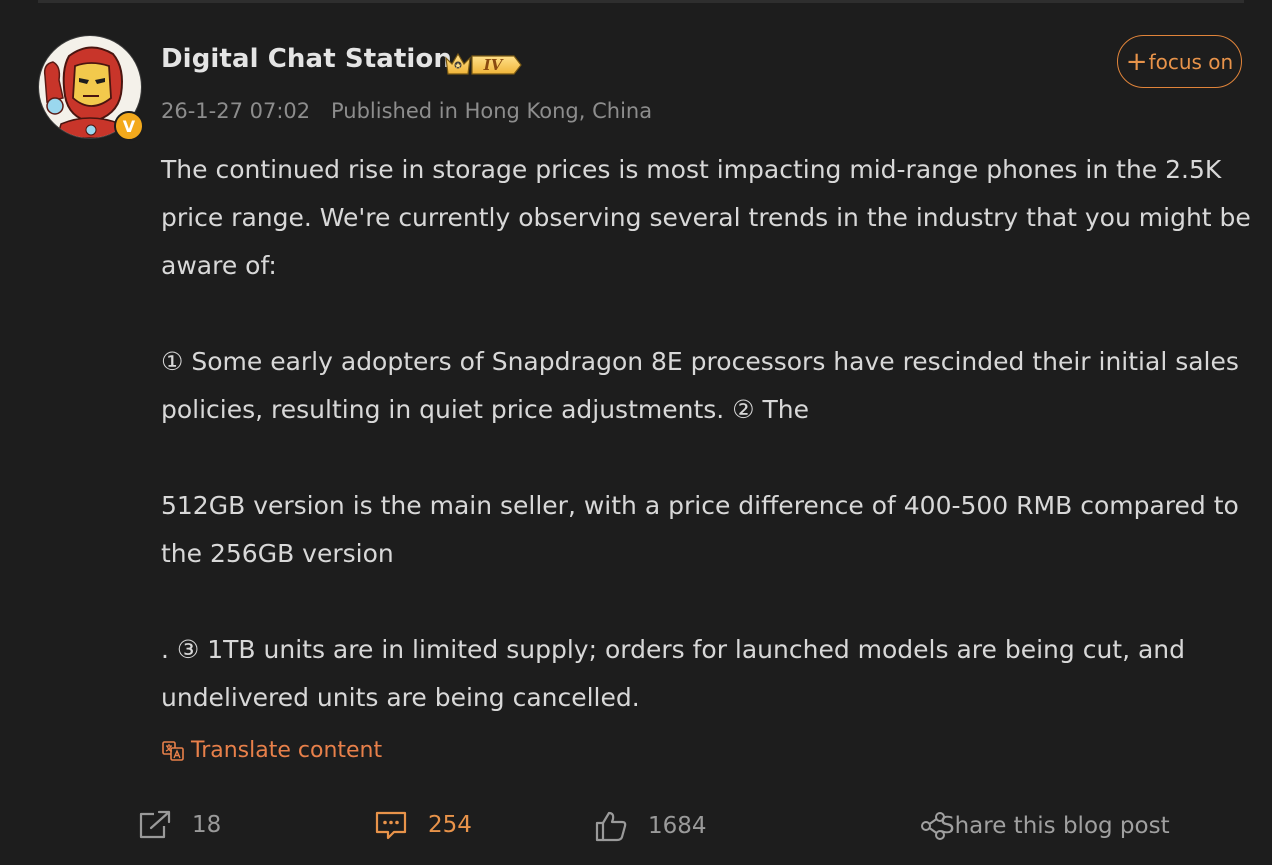  I want to click on translate-icon, so click(173, 750).